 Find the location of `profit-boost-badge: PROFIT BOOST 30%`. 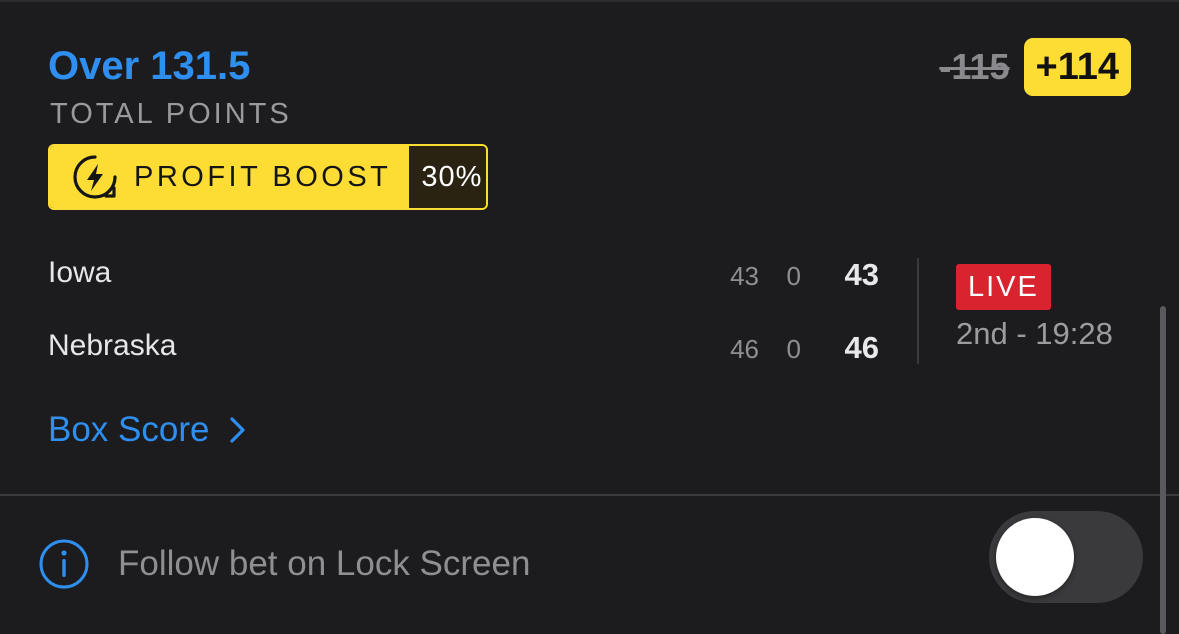

profit-boost-badge: PROFIT BOOST 30% is located at coordinates (268, 177).